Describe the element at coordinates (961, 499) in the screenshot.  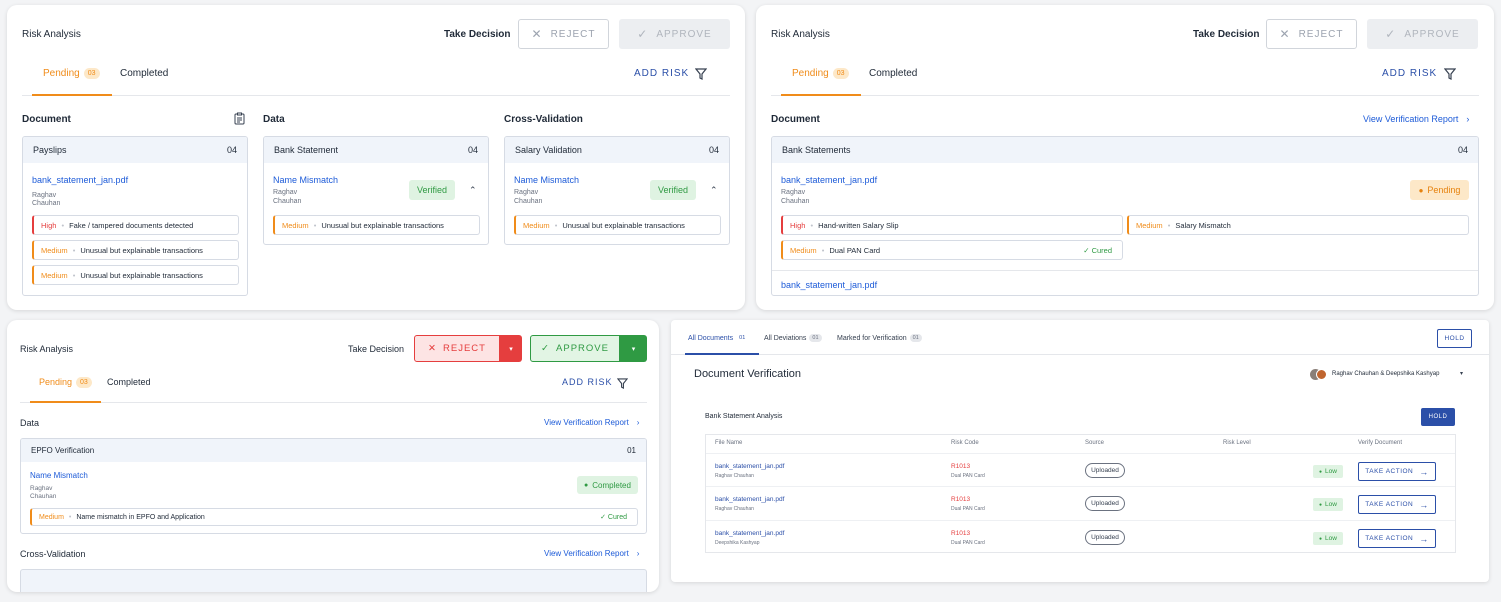
I see `risk-code: R1013` at that location.